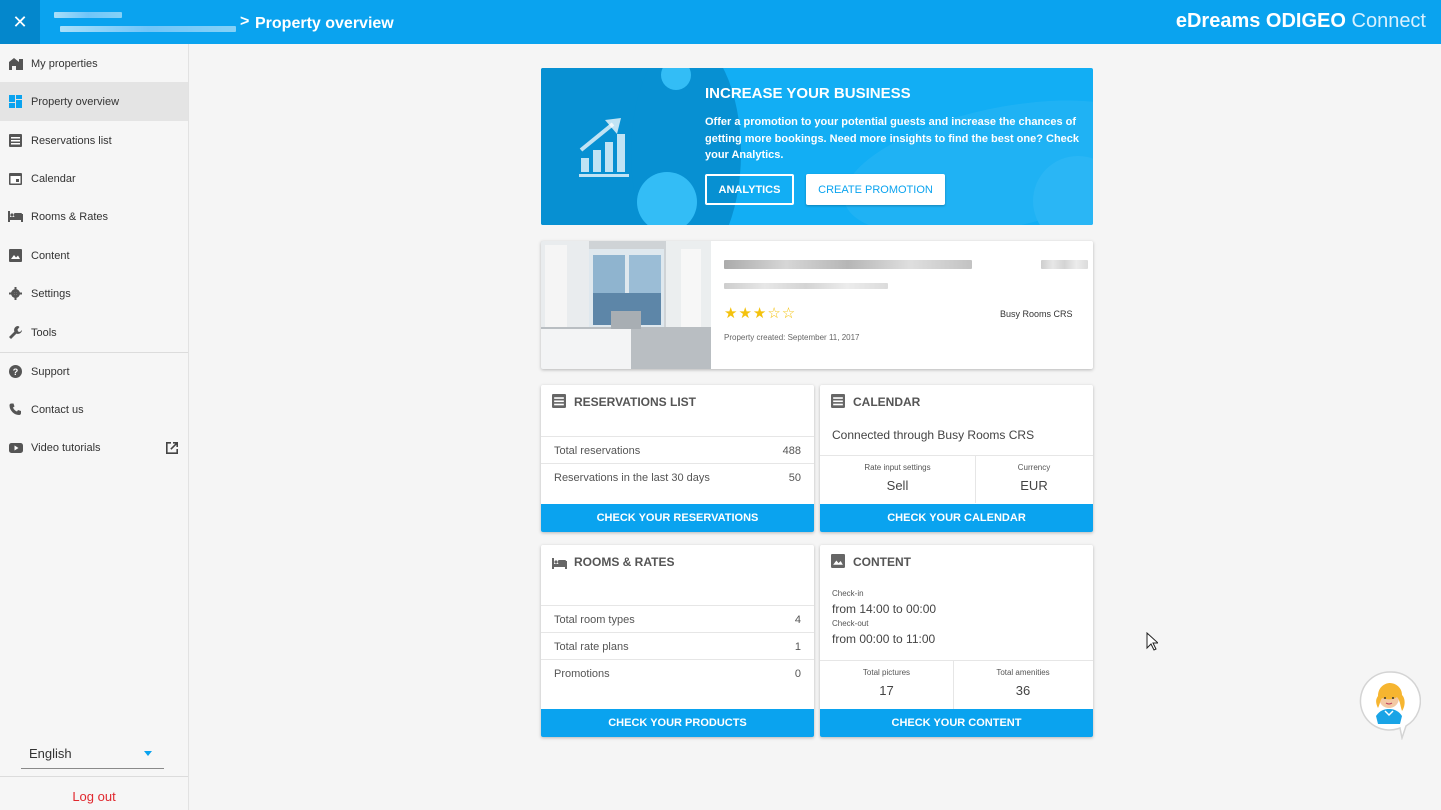 The width and height of the screenshot is (1441, 810). I want to click on card-title: CALENDAR, so click(887, 402).